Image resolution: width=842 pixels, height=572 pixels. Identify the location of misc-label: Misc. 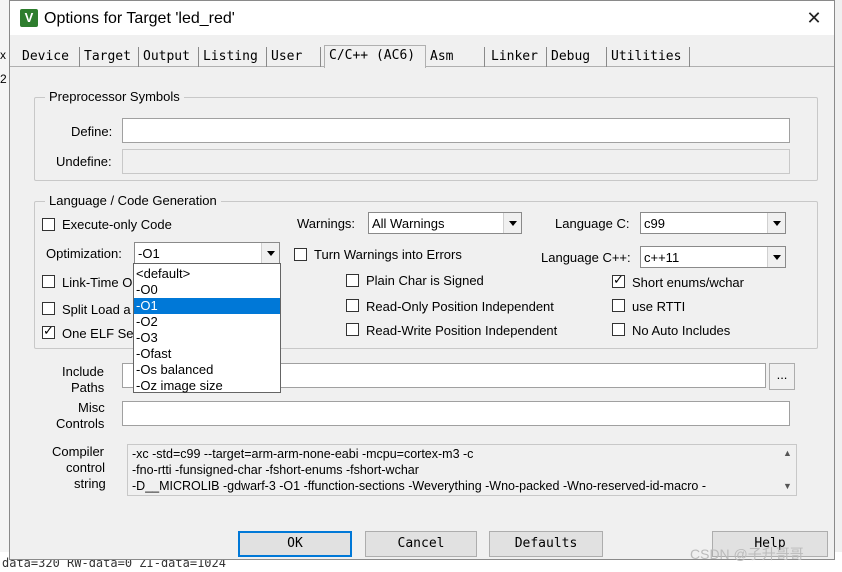
(91, 407).